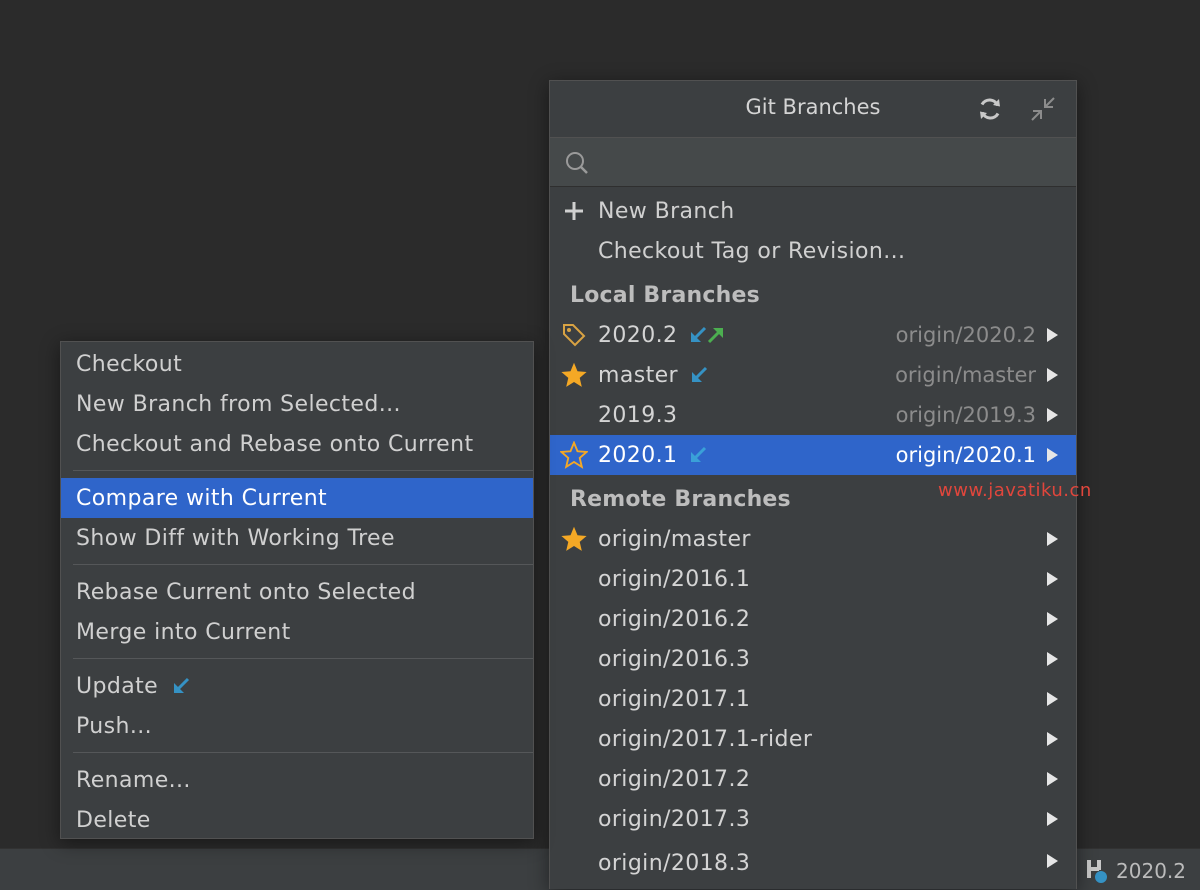 The height and width of the screenshot is (890, 1200). What do you see at coordinates (813, 211) in the screenshot?
I see `new-branch-action: New Branch` at bounding box center [813, 211].